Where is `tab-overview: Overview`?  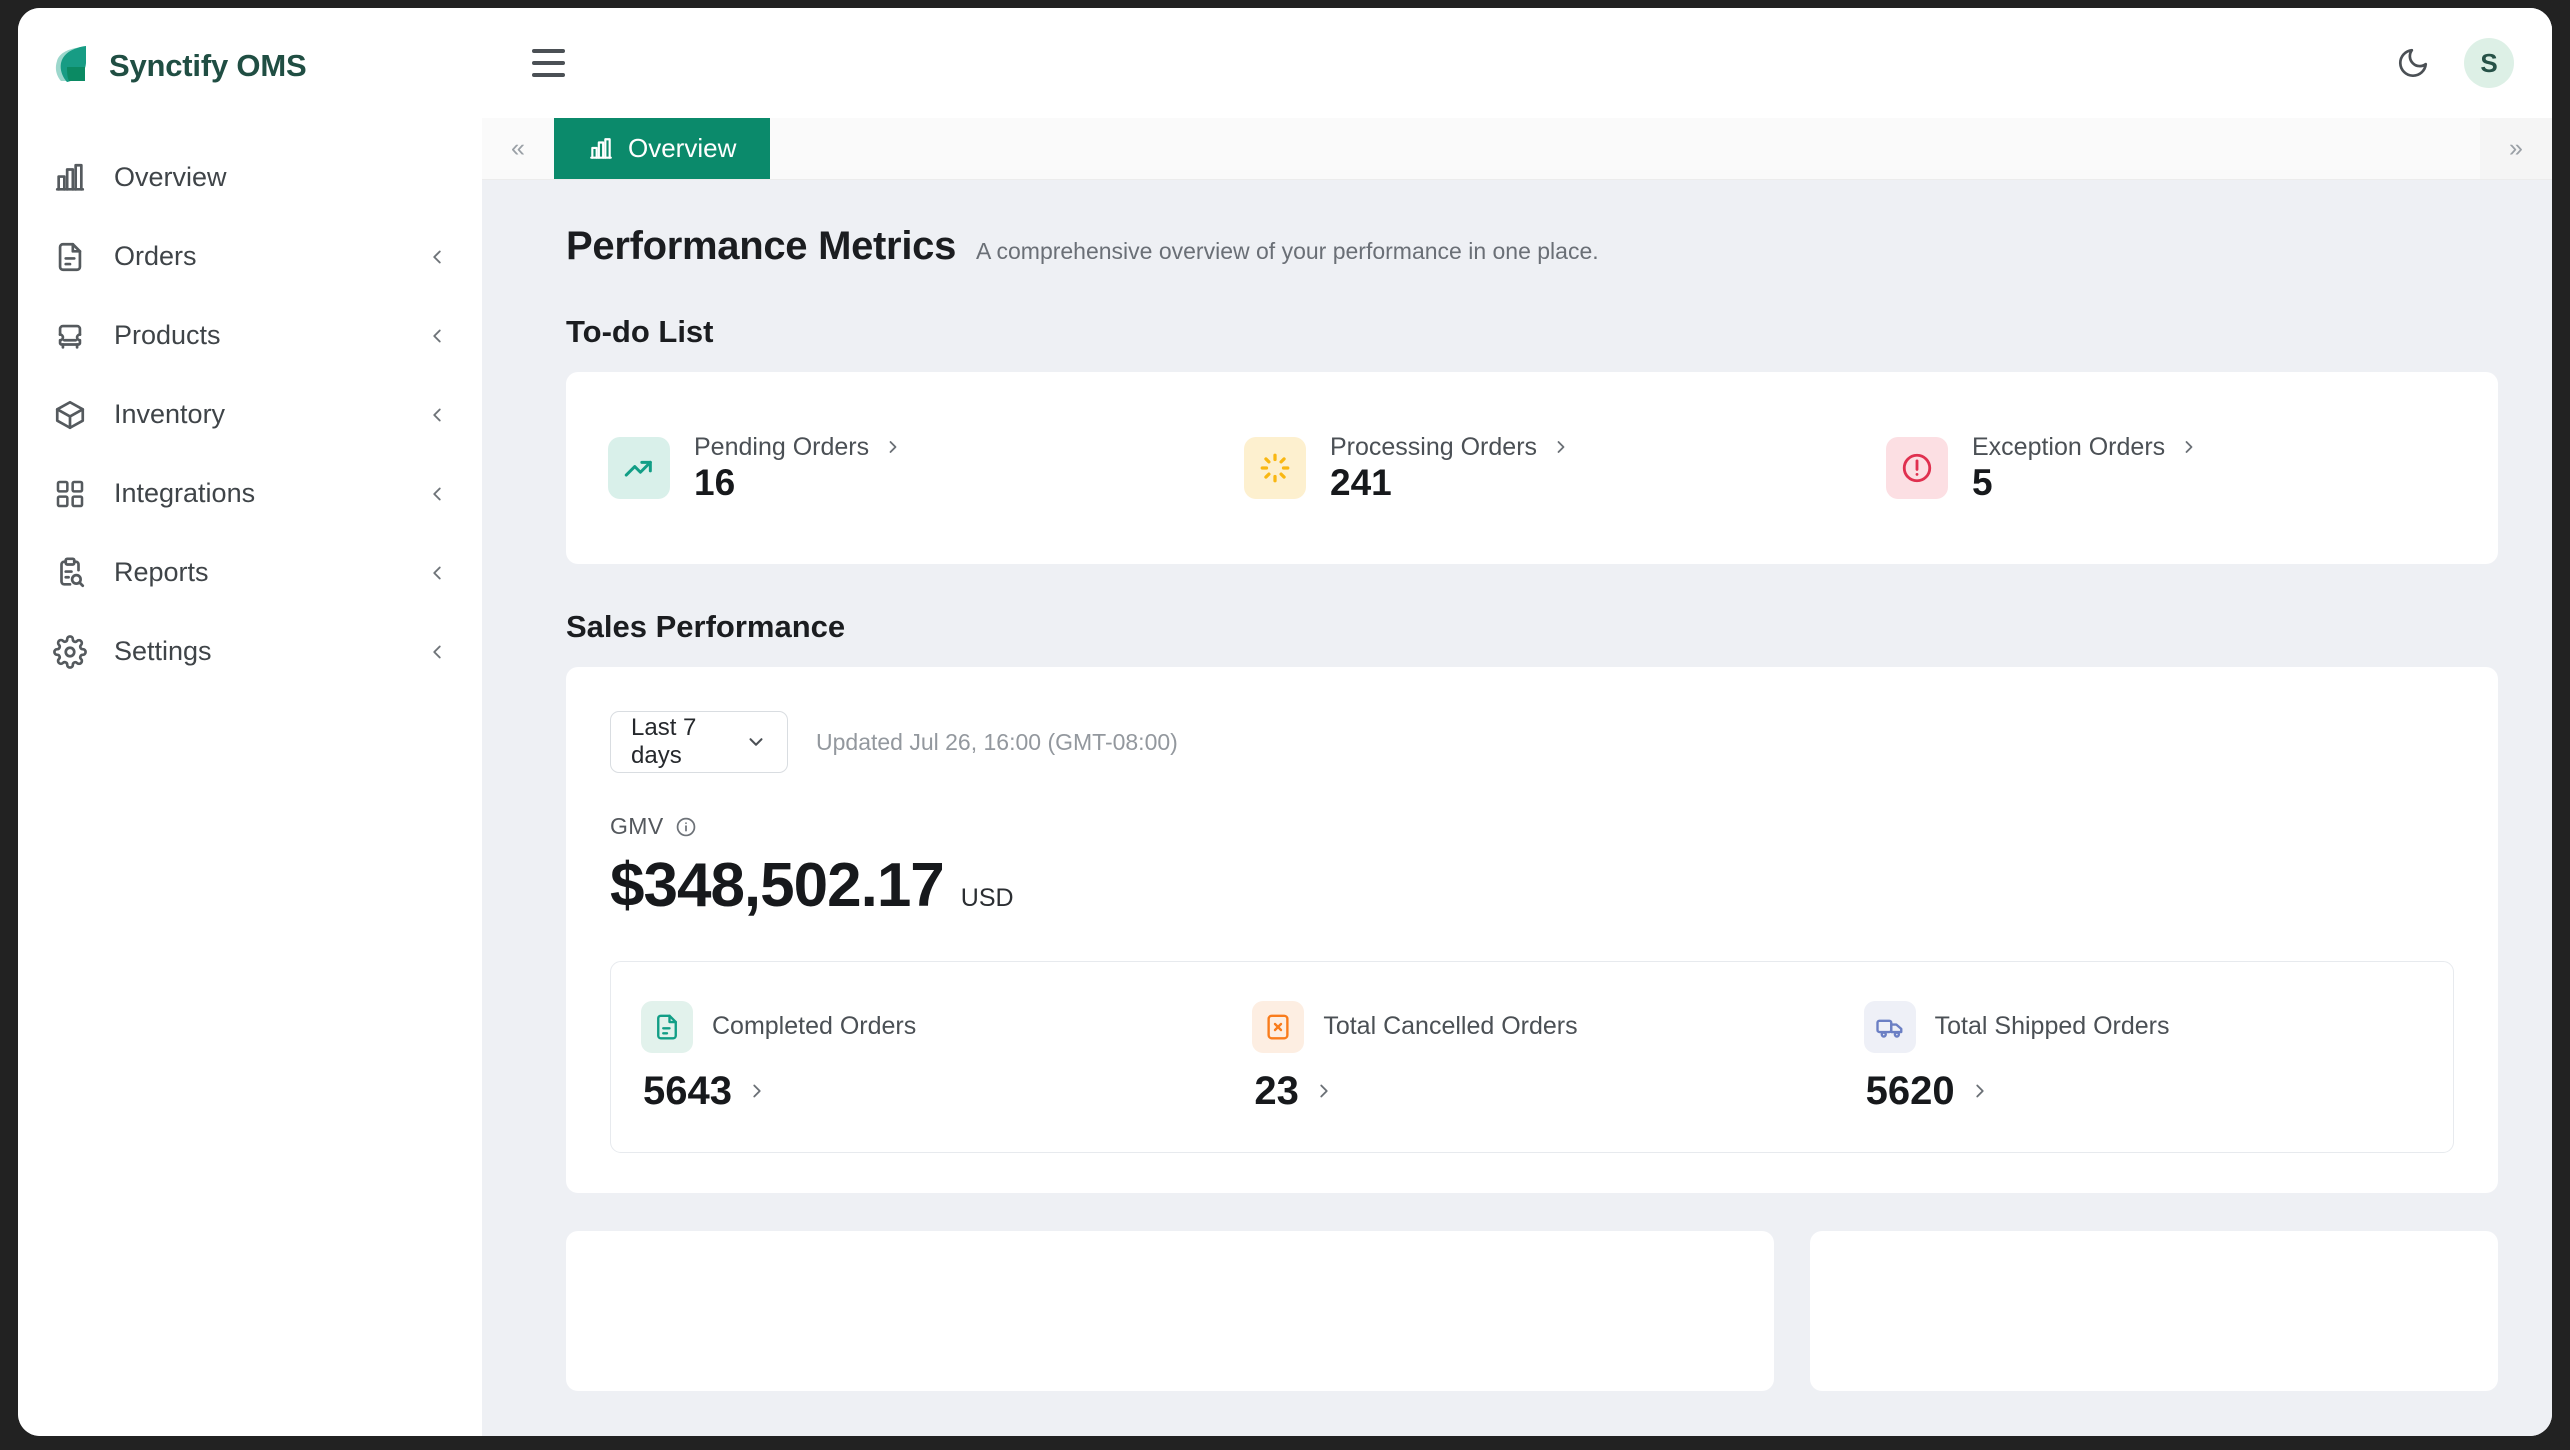 tab-overview: Overview is located at coordinates (662, 148).